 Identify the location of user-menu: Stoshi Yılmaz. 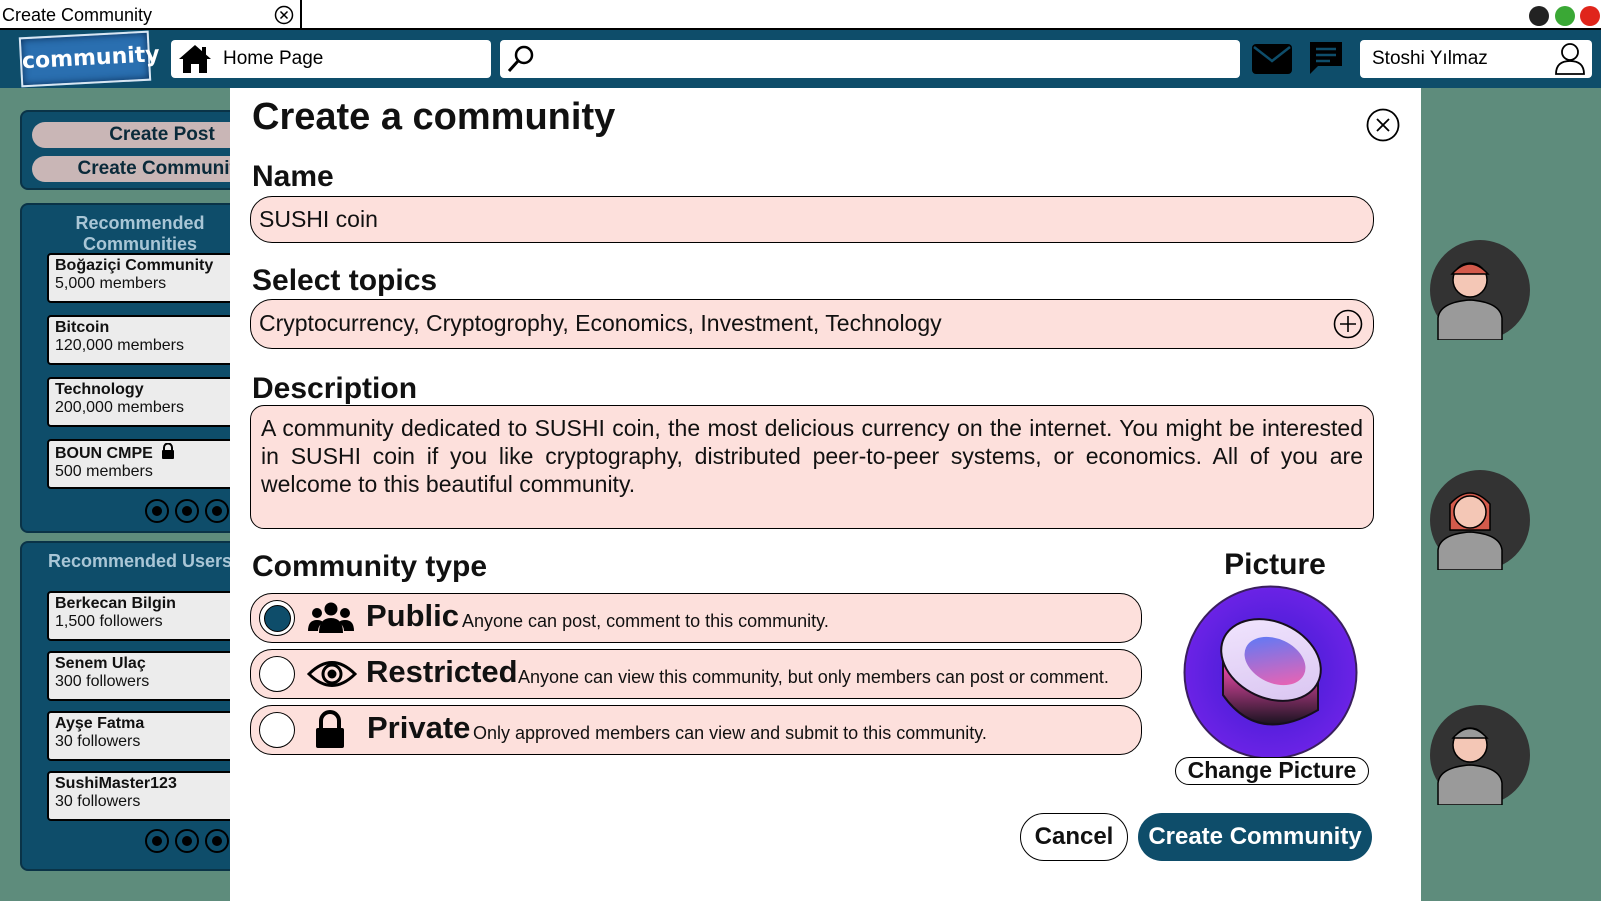
(1476, 59).